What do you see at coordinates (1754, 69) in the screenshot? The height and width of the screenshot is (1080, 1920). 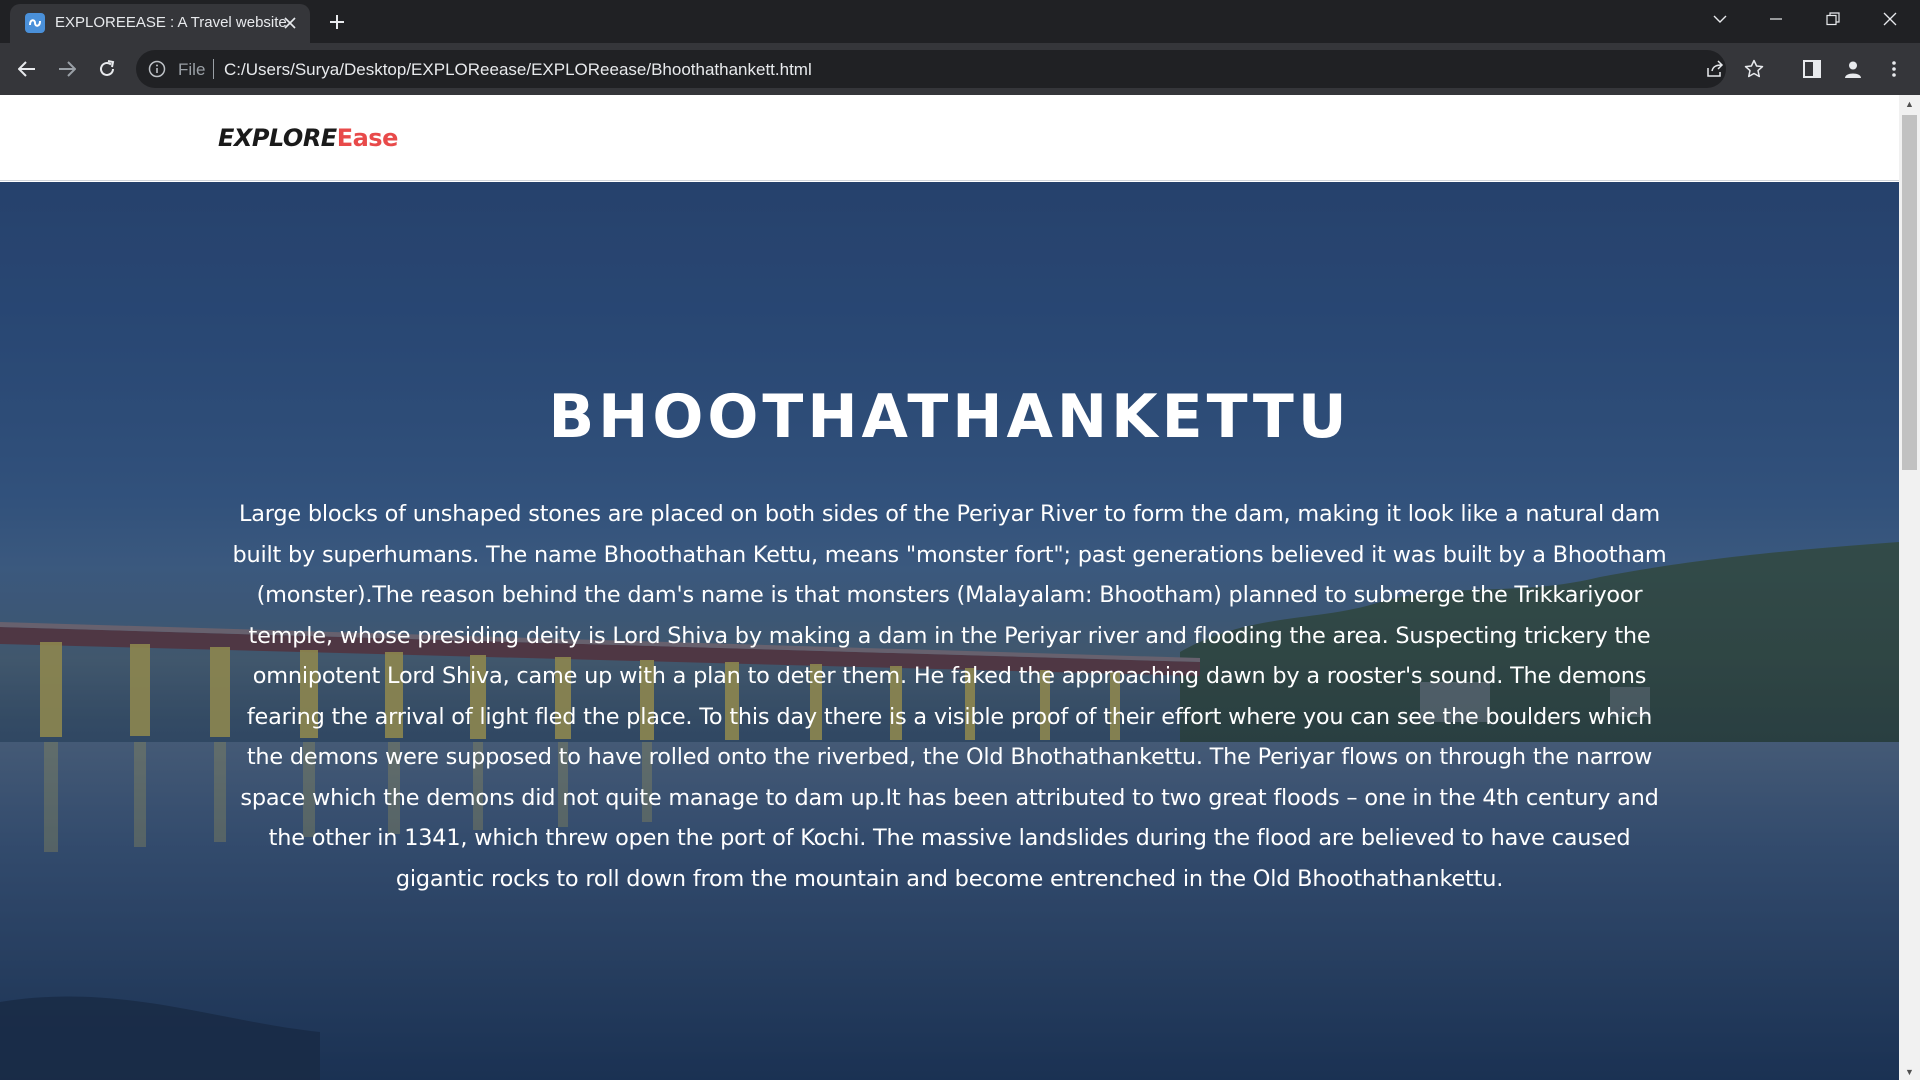 I see `star-icon` at bounding box center [1754, 69].